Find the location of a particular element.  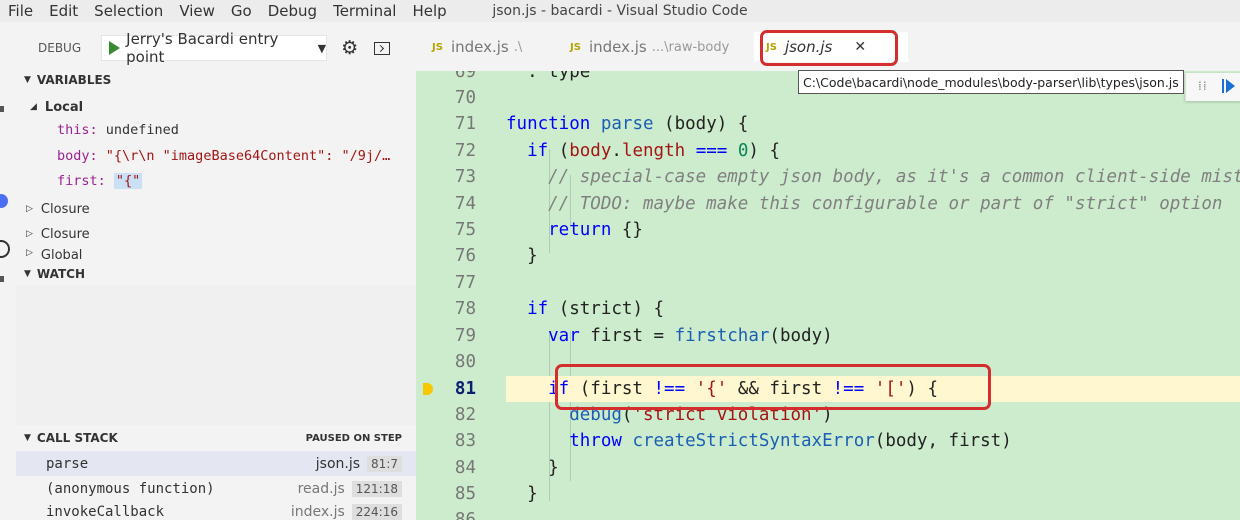

menu-debug: Debug is located at coordinates (292, 11).